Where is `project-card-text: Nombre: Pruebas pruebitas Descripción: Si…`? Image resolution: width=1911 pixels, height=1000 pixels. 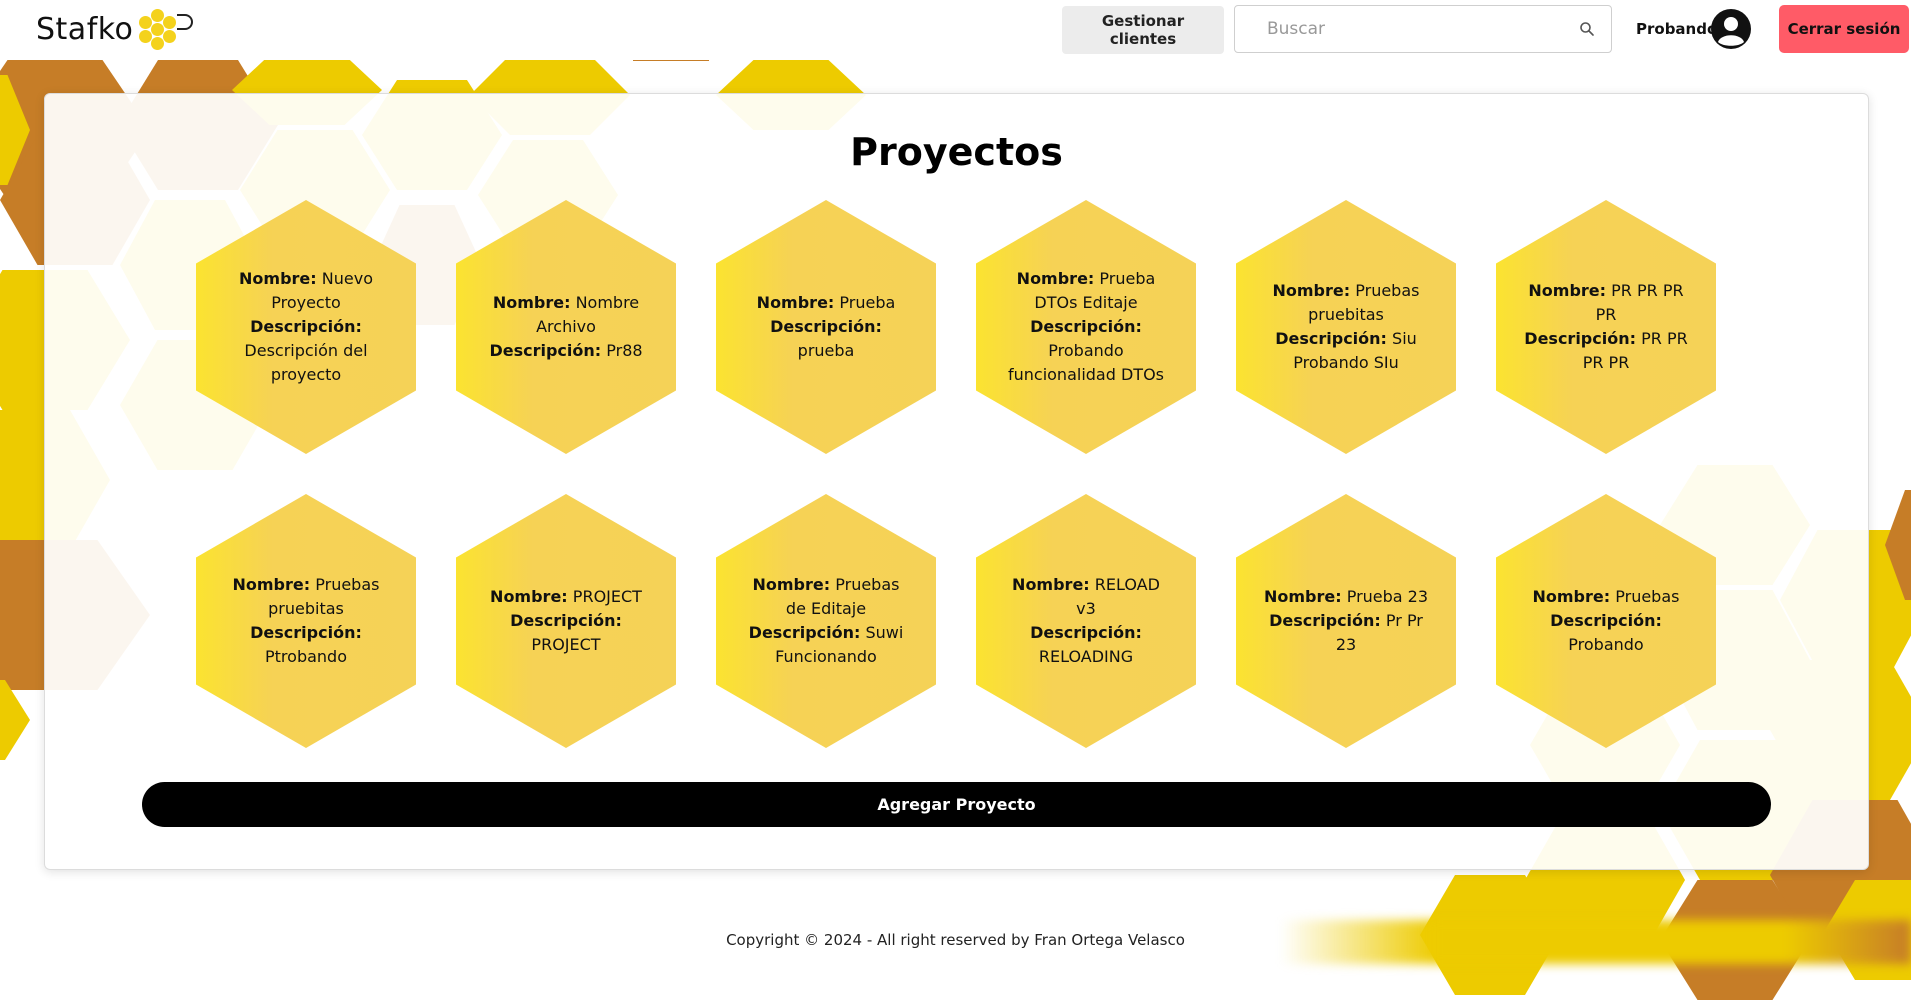 project-card-text: Nombre: Pruebas pruebitas Descripción: Si… is located at coordinates (1346, 327).